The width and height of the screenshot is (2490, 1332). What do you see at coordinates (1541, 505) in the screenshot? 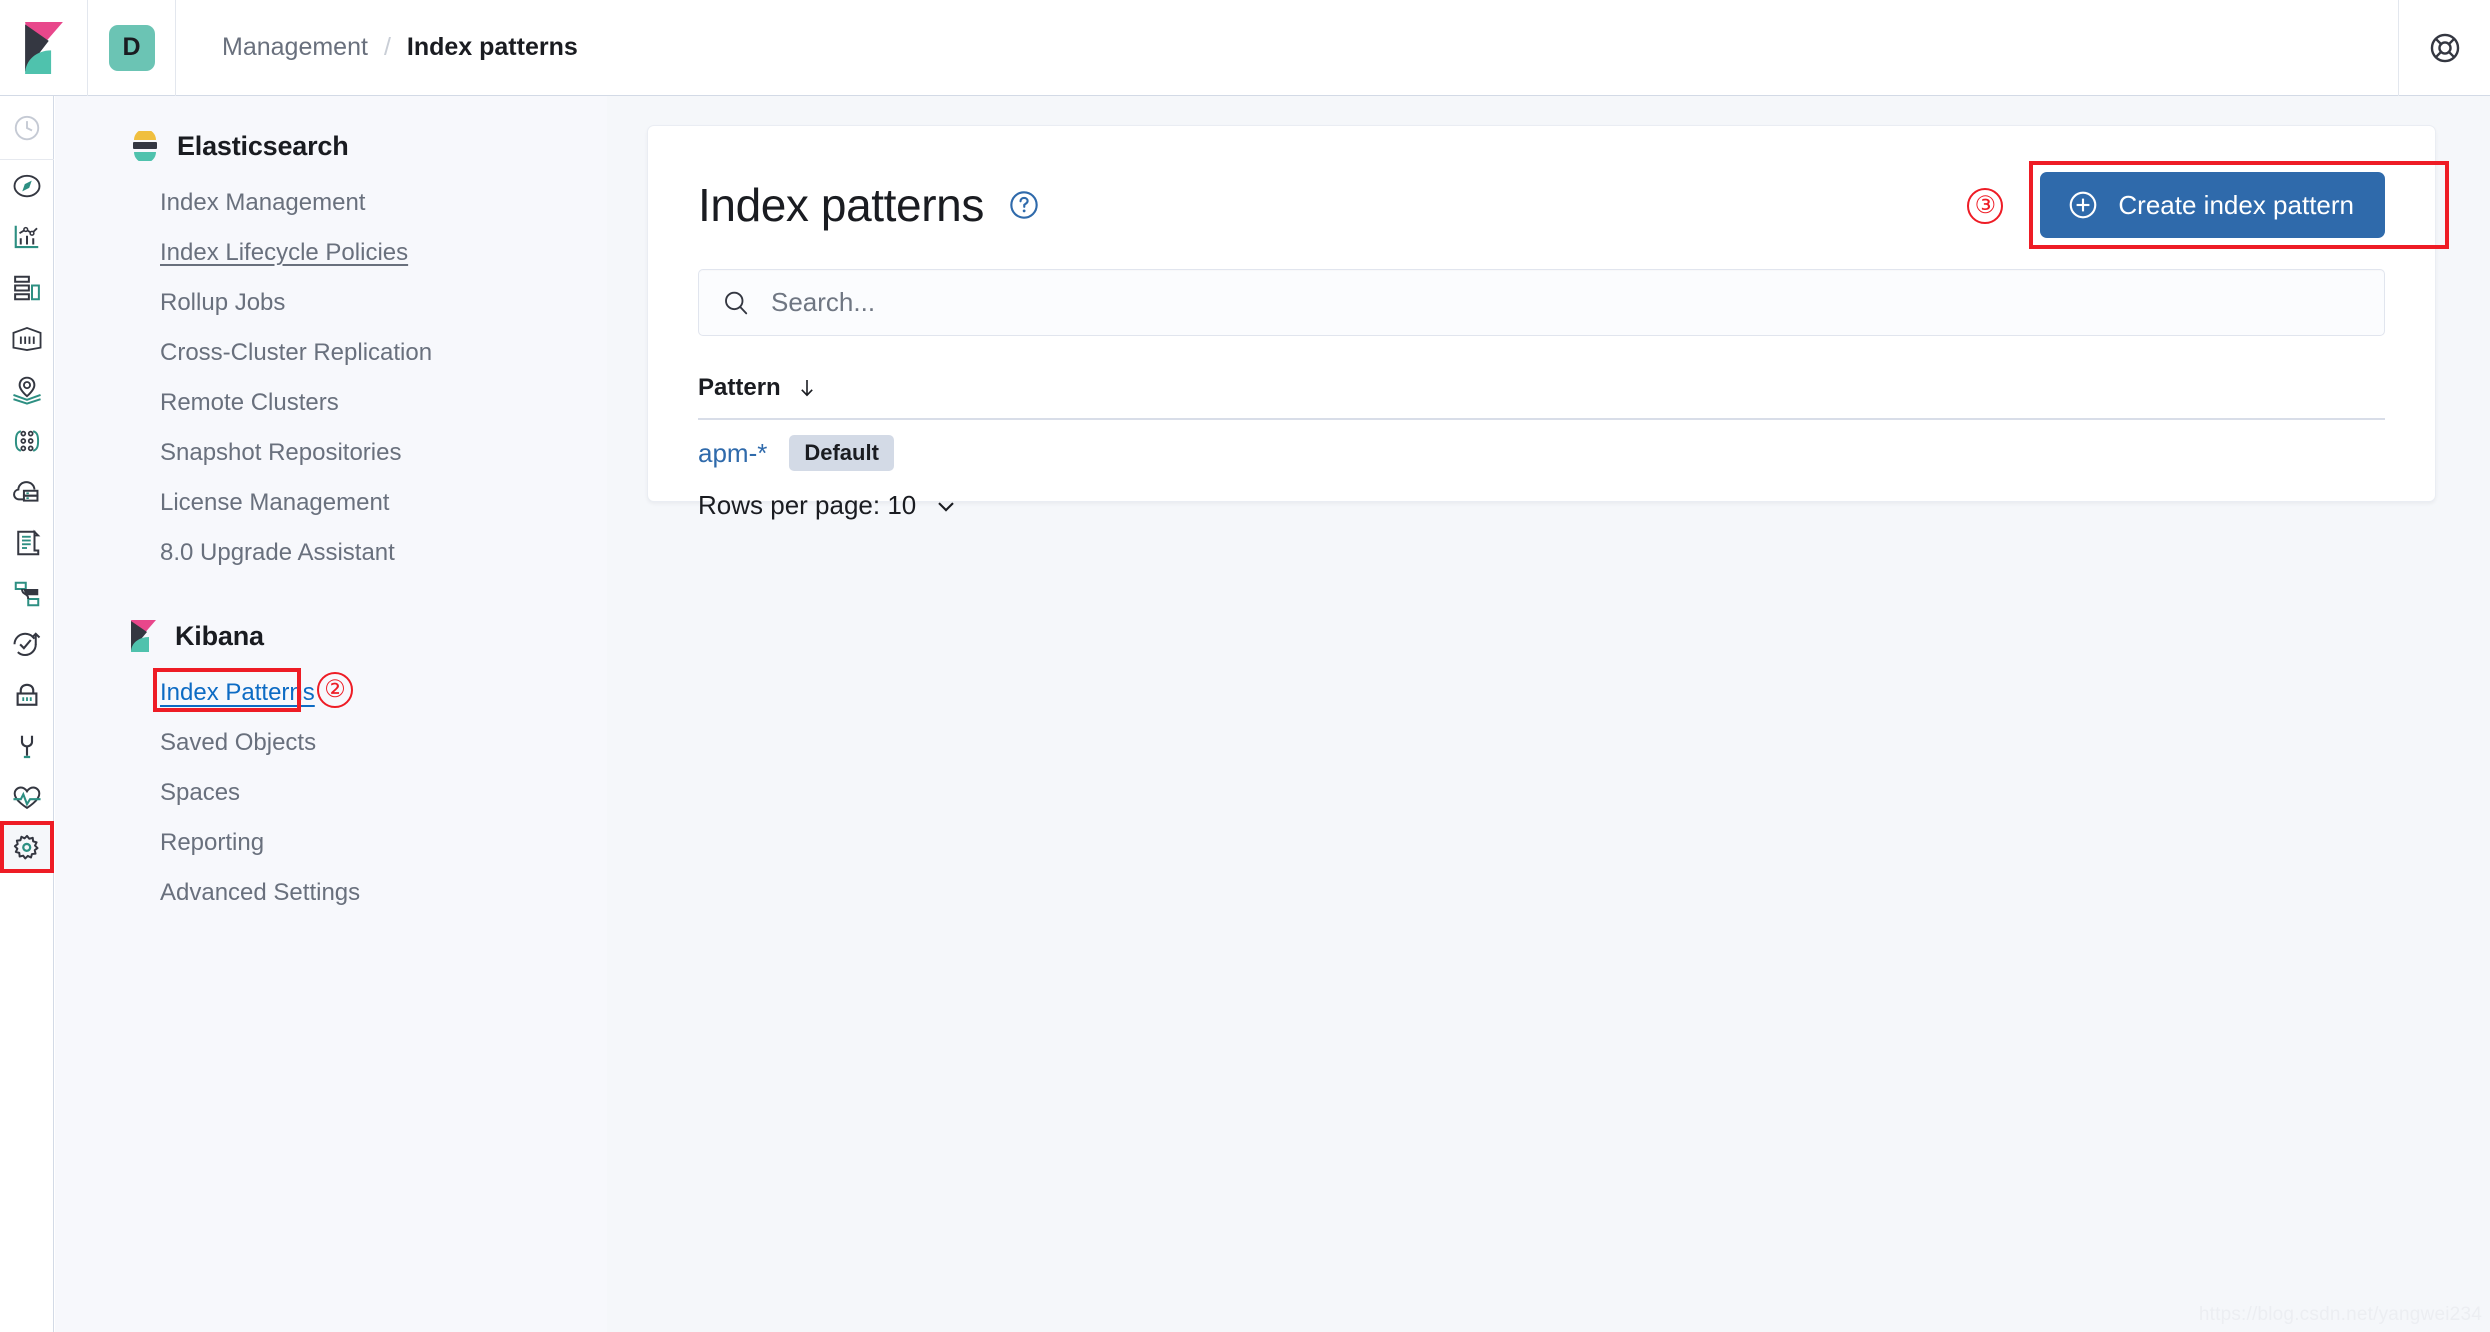
I see `rows-per-page-control: Rows per page: 10` at bounding box center [1541, 505].